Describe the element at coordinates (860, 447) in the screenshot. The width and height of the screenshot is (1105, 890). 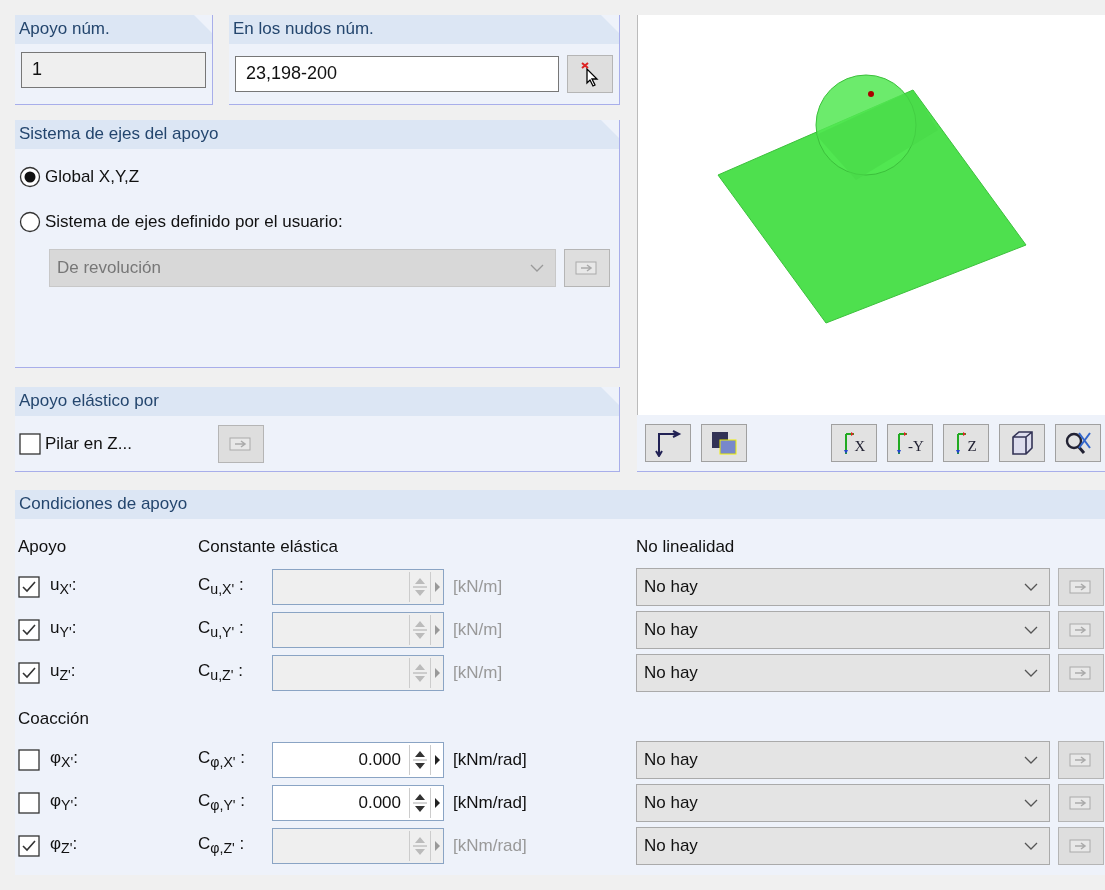
I see `axis-label: X` at that location.